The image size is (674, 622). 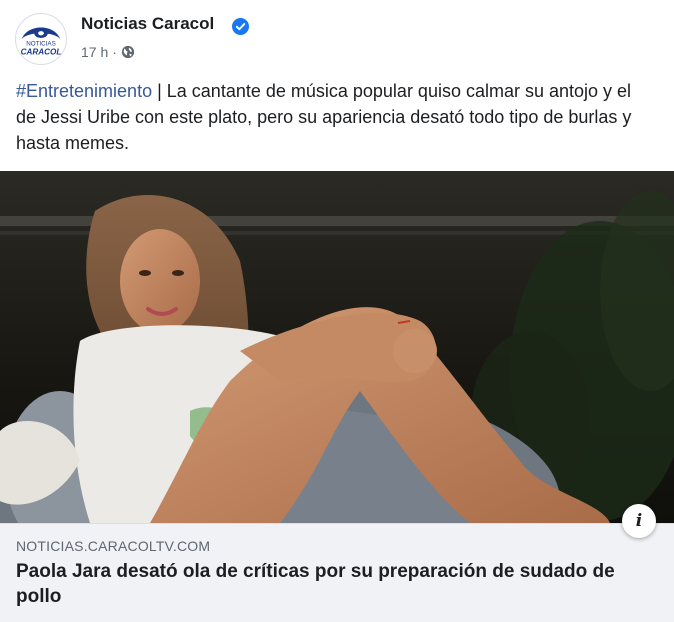 What do you see at coordinates (147, 24) in the screenshot?
I see `page-name: Noticias Caracol` at bounding box center [147, 24].